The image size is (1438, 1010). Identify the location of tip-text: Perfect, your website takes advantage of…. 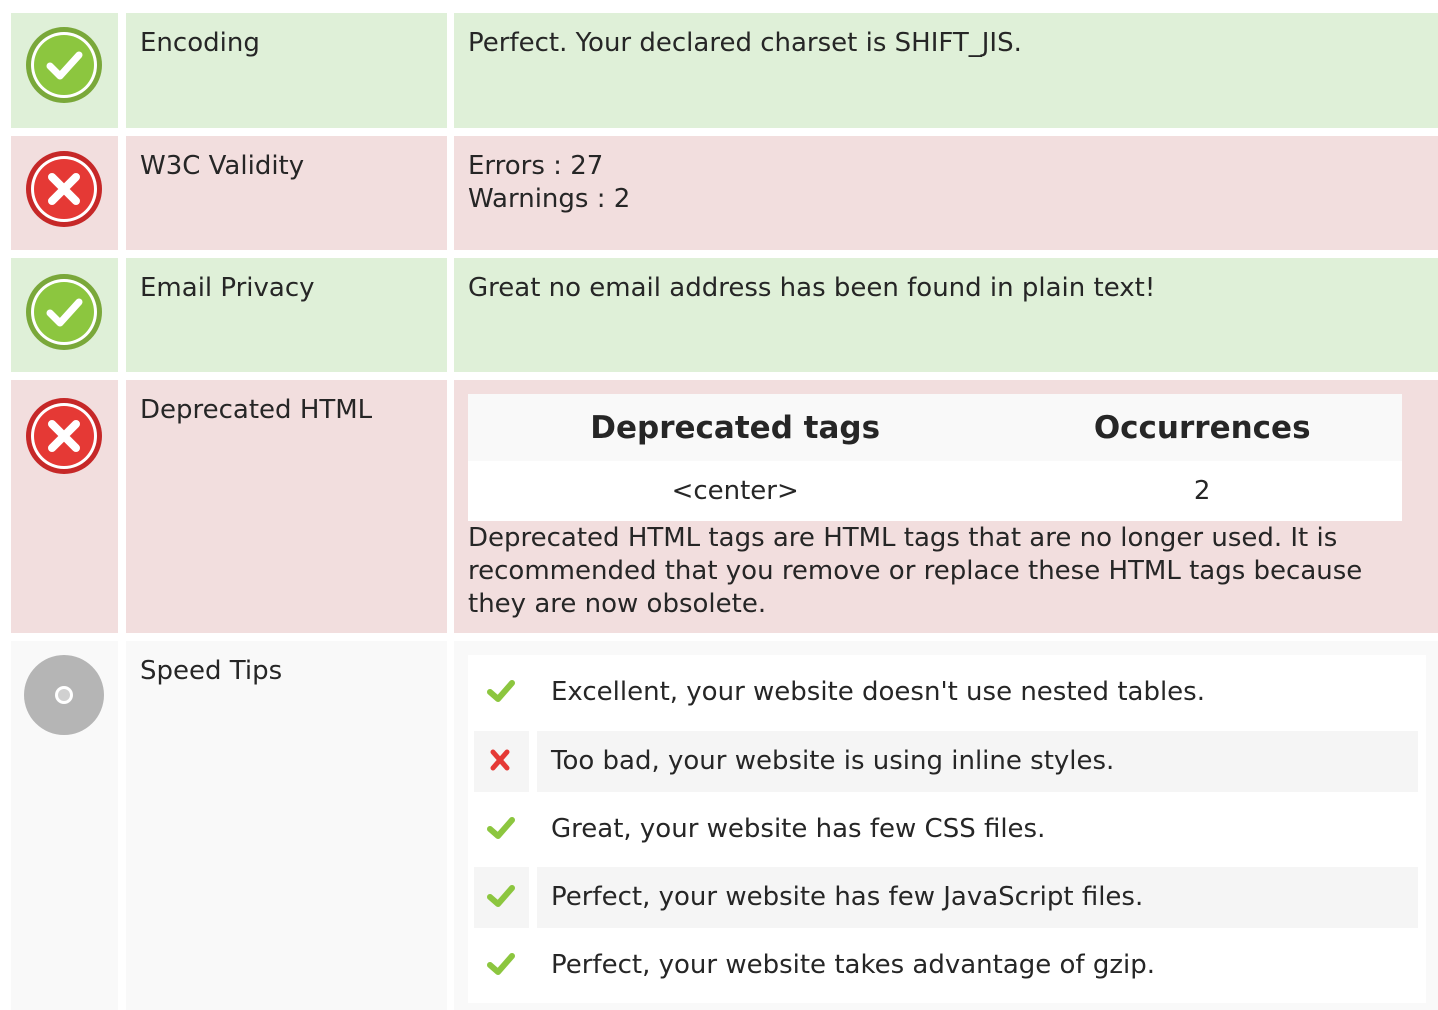
(853, 965).